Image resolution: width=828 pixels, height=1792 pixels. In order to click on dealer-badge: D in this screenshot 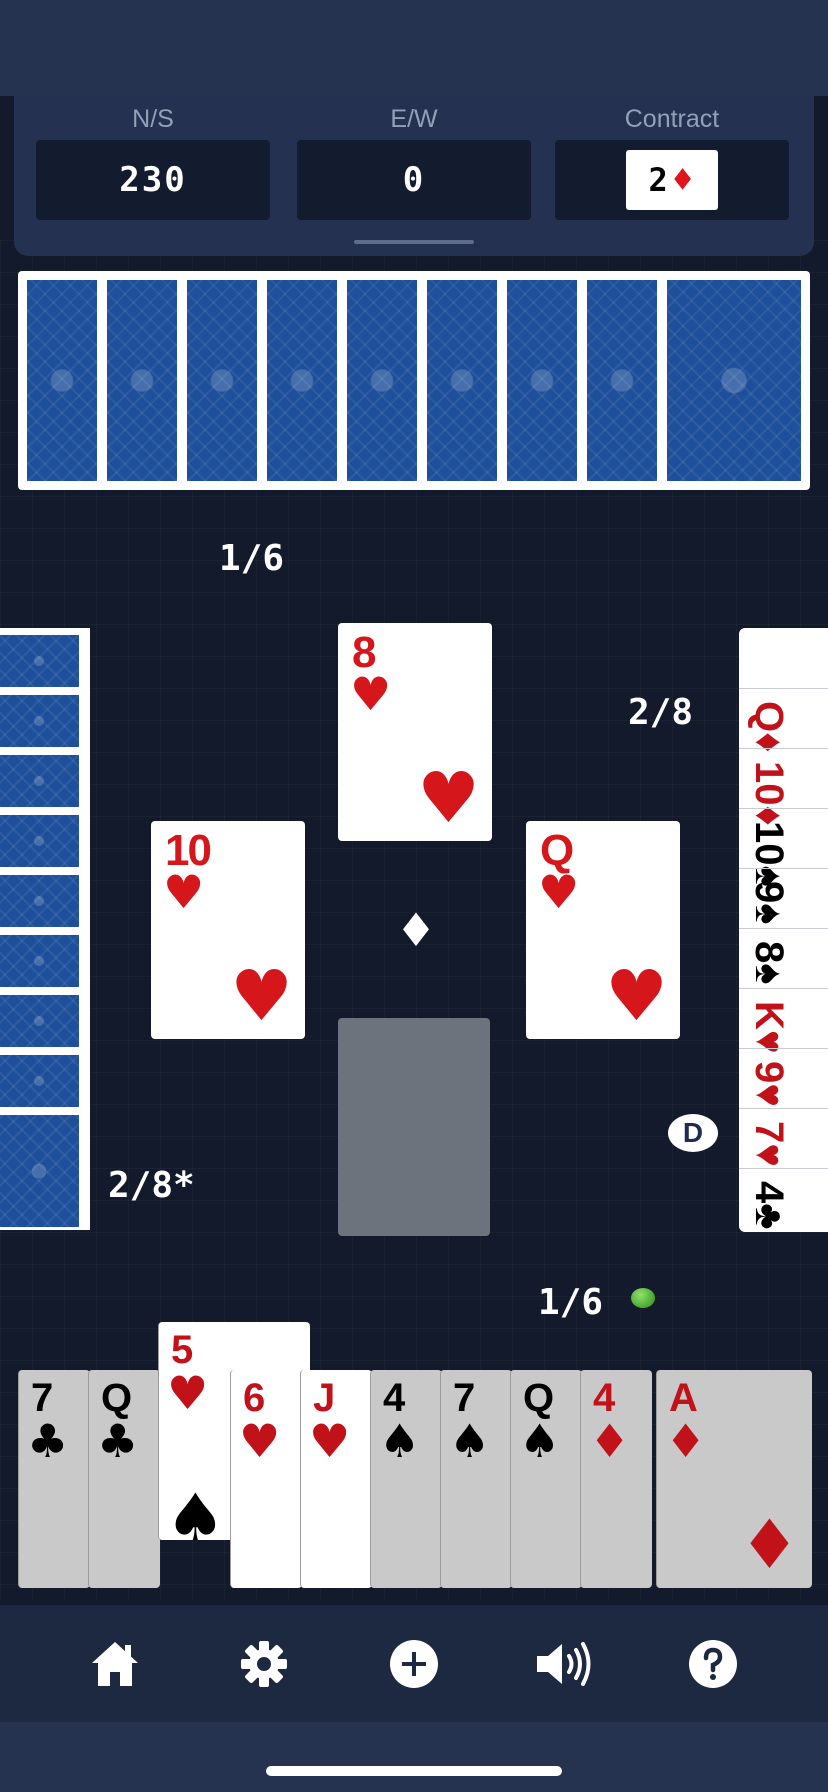, I will do `click(693, 1133)`.